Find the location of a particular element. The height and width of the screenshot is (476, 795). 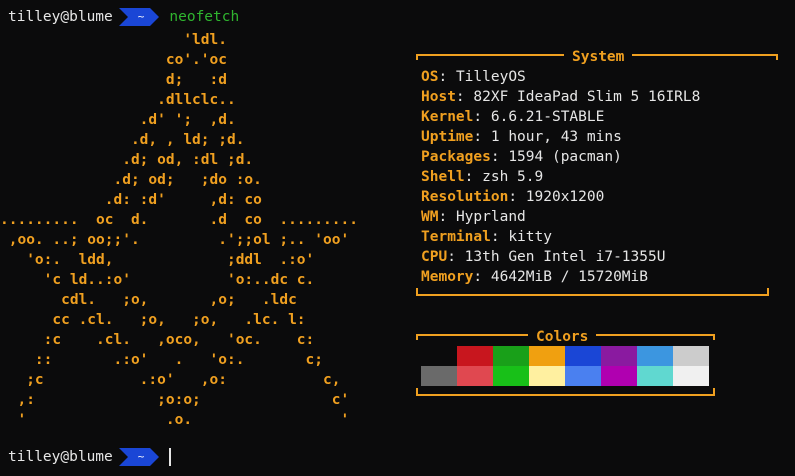

logo-line: :c .cl. ,oco, 'oc. c: is located at coordinates (157, 340).